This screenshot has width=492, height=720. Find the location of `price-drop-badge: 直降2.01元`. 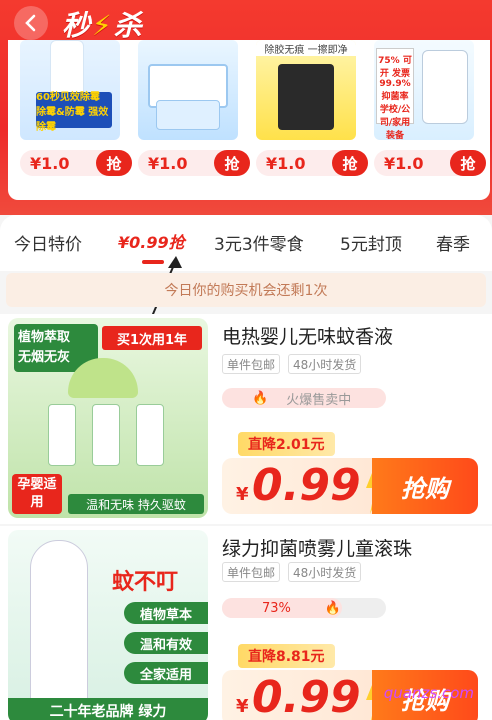

price-drop-badge: 直降2.01元 is located at coordinates (286, 444).